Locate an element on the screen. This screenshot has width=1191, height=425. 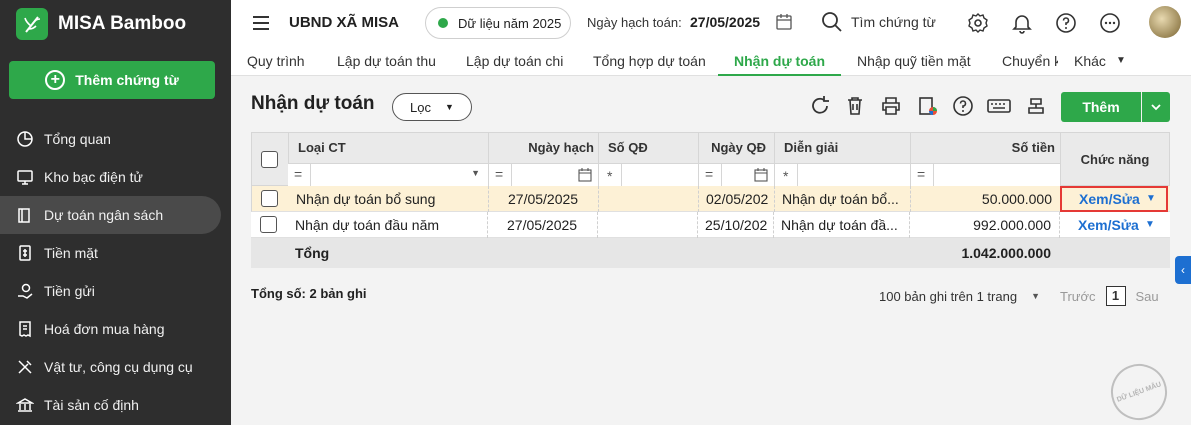
hamburger-menu-icon is located at coordinates (261, 23).